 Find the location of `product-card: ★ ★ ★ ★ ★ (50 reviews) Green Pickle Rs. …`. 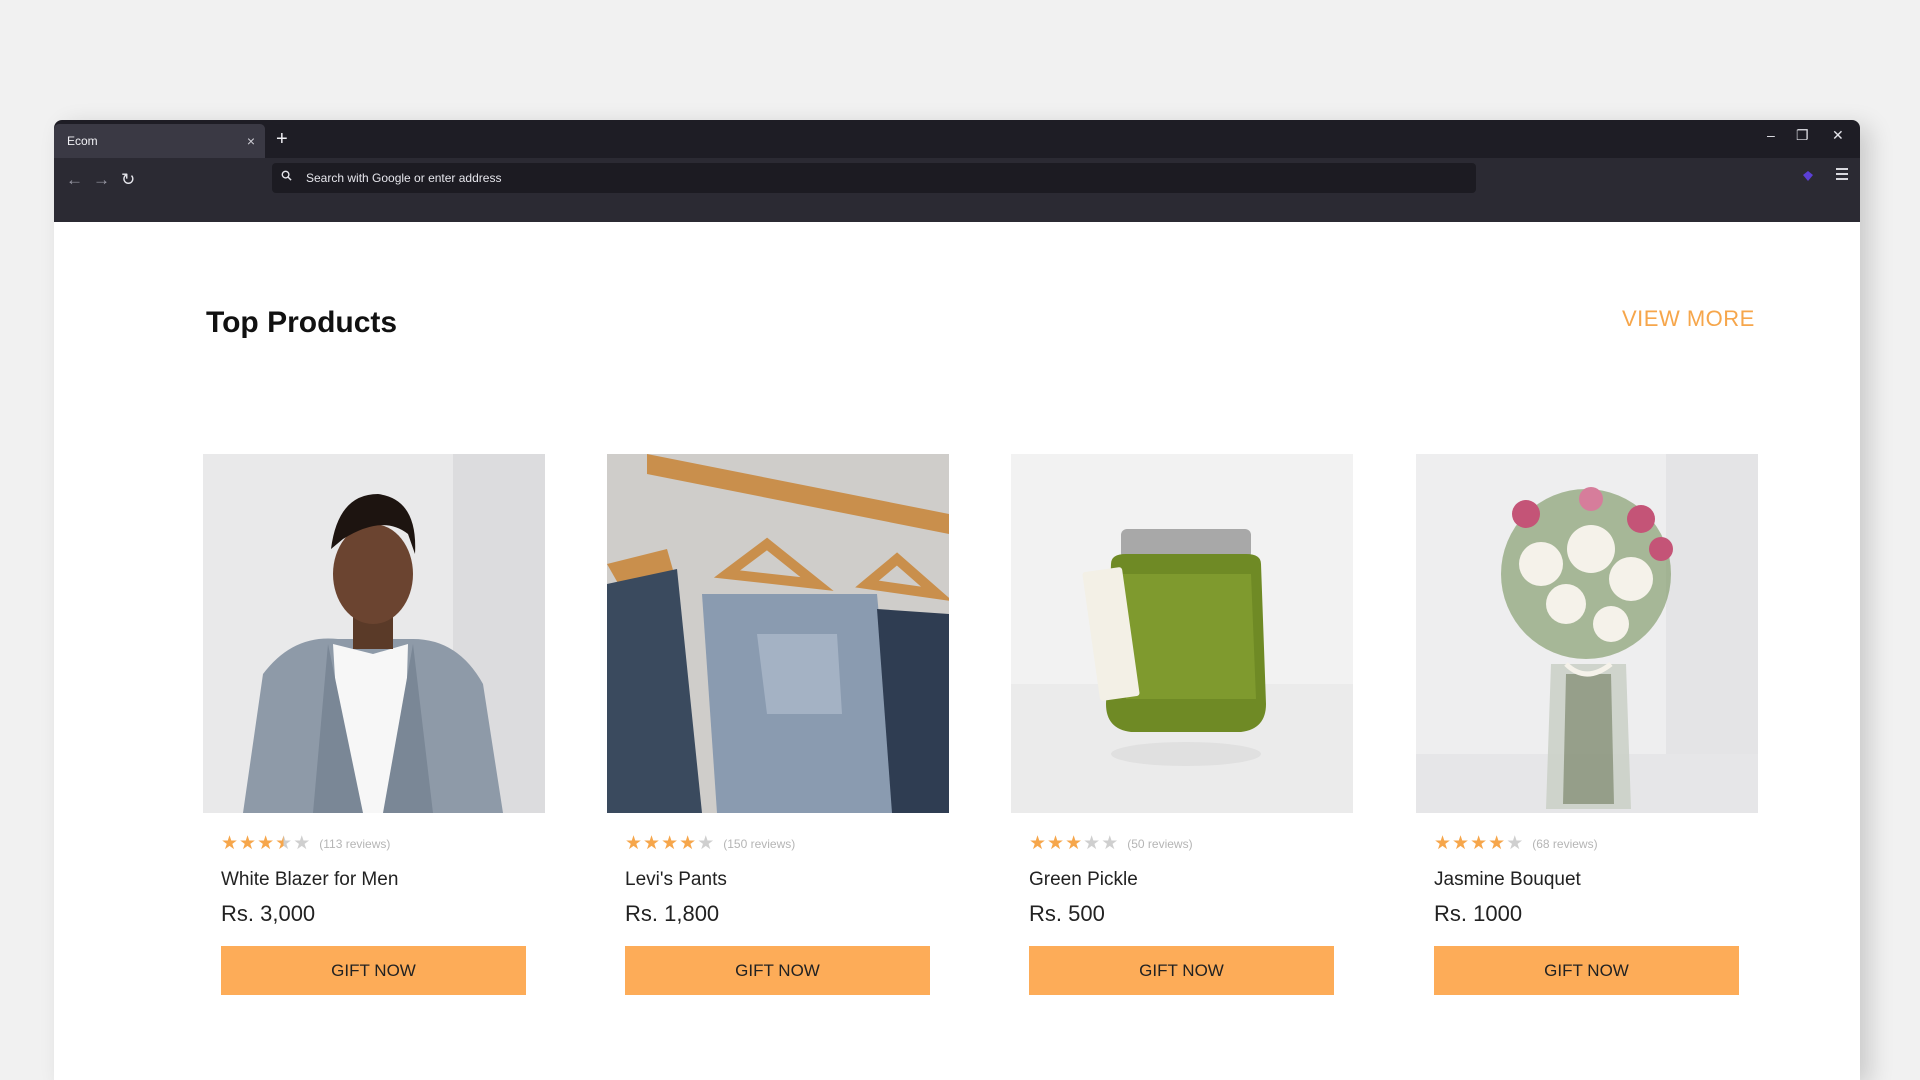

product-card: ★ ★ ★ ★ ★ (50 reviews) Green Pickle Rs. … is located at coordinates (1182, 724).